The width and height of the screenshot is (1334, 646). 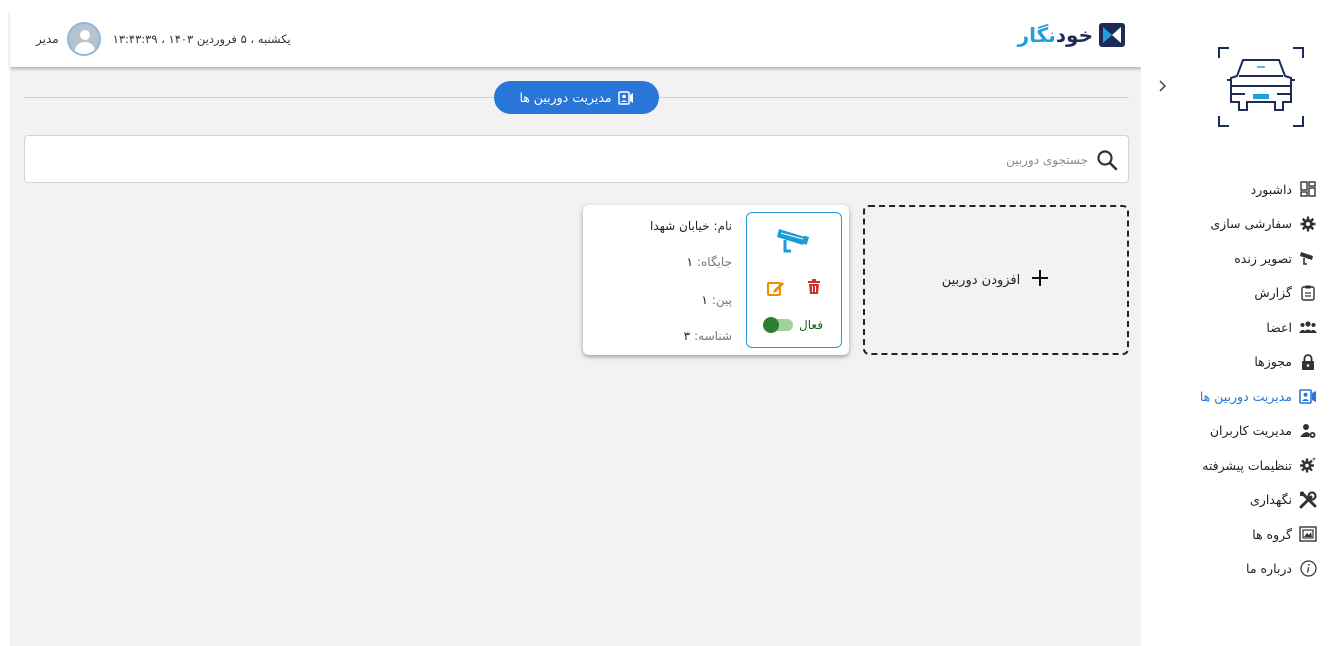 What do you see at coordinates (981, 280) in the screenshot?
I see `add-camera-label: افزودن دوربین` at bounding box center [981, 280].